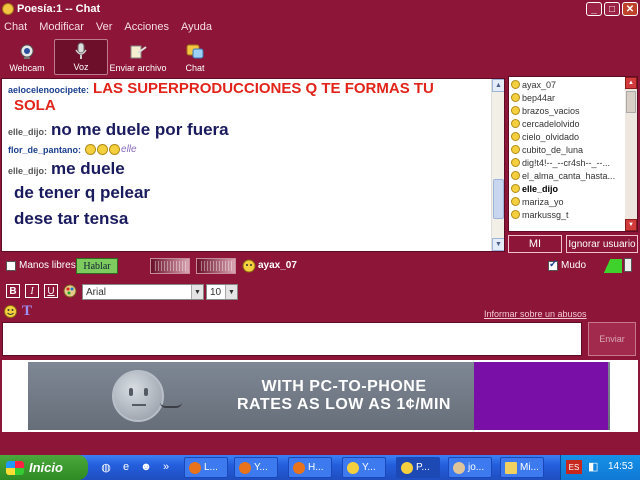 The height and width of the screenshot is (480, 640). I want to click on user-list-item: ayax_07, so click(567, 84).